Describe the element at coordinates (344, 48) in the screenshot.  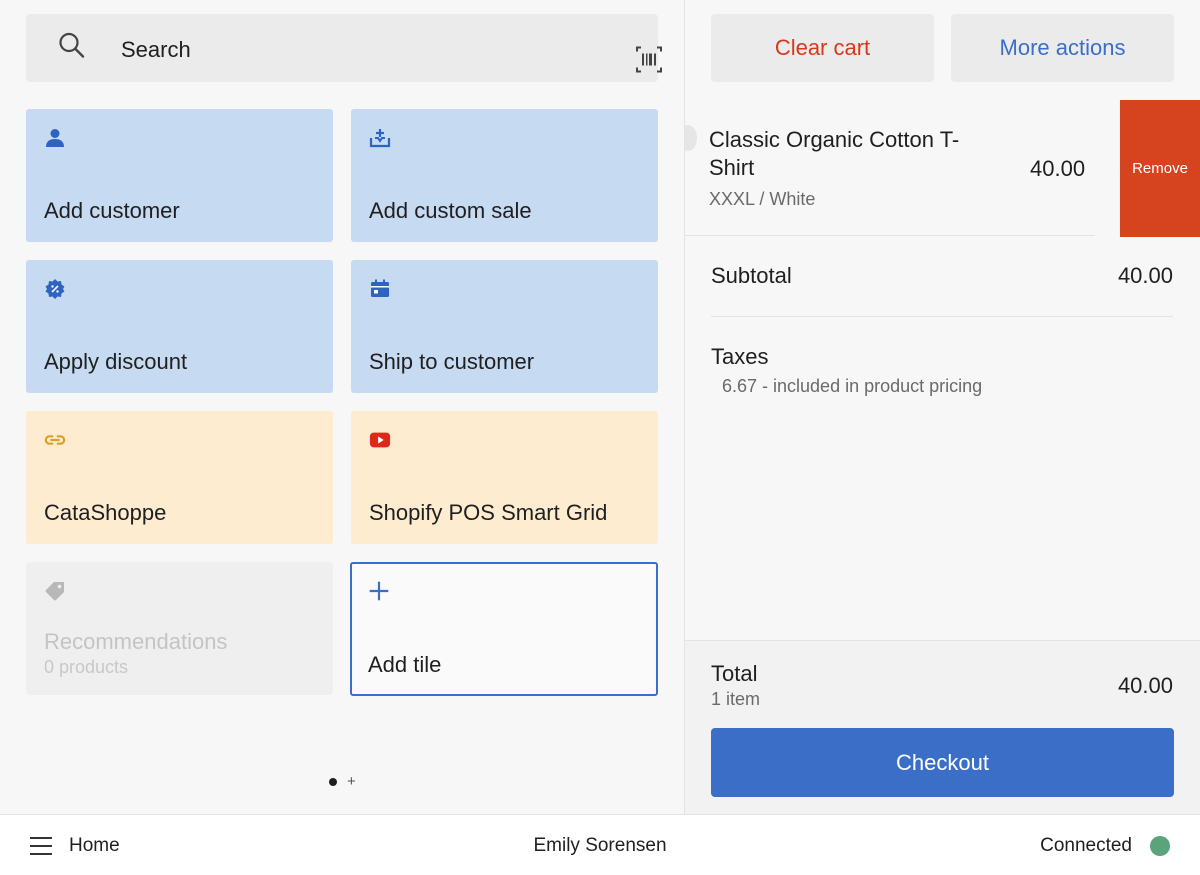
I see `search-bar: Search` at that location.